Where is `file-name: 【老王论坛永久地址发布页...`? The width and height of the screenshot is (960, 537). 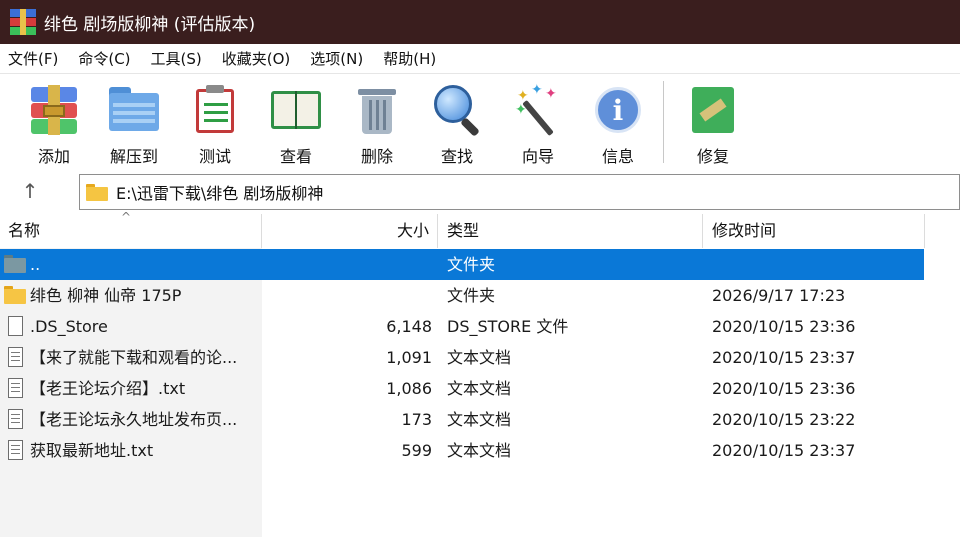 file-name: 【老王论坛永久地址发布页... is located at coordinates (134, 419).